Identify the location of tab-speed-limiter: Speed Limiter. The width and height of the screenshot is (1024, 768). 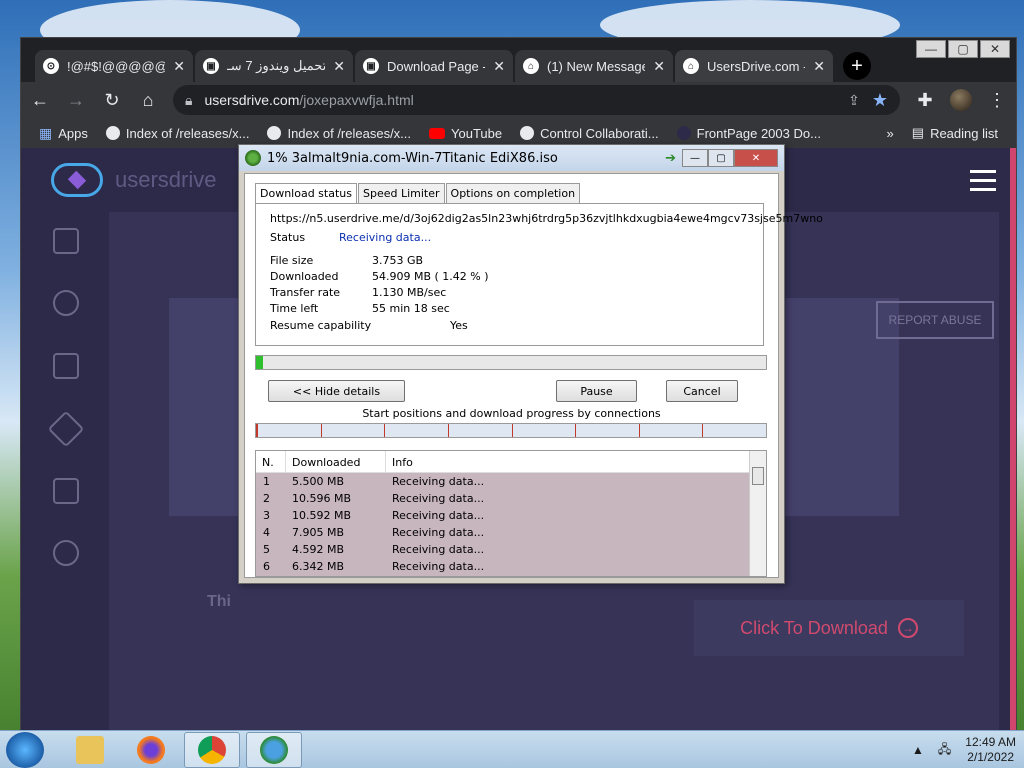
(401, 194).